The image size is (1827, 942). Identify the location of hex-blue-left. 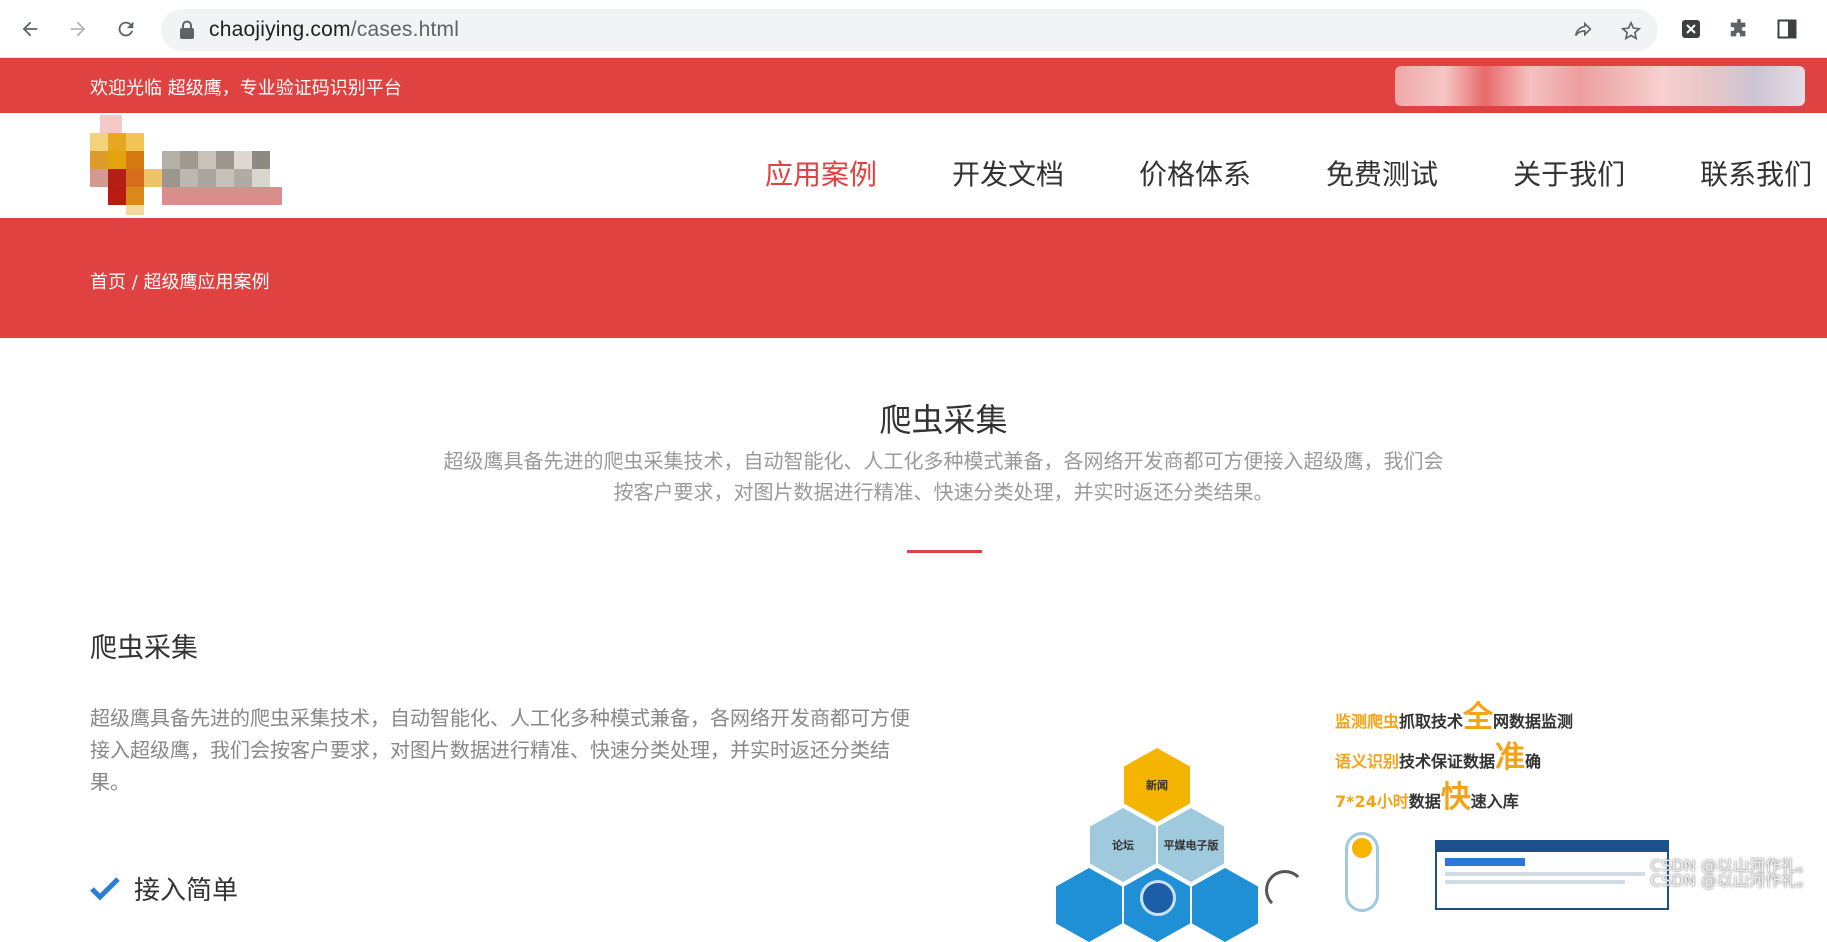
(1089, 905).